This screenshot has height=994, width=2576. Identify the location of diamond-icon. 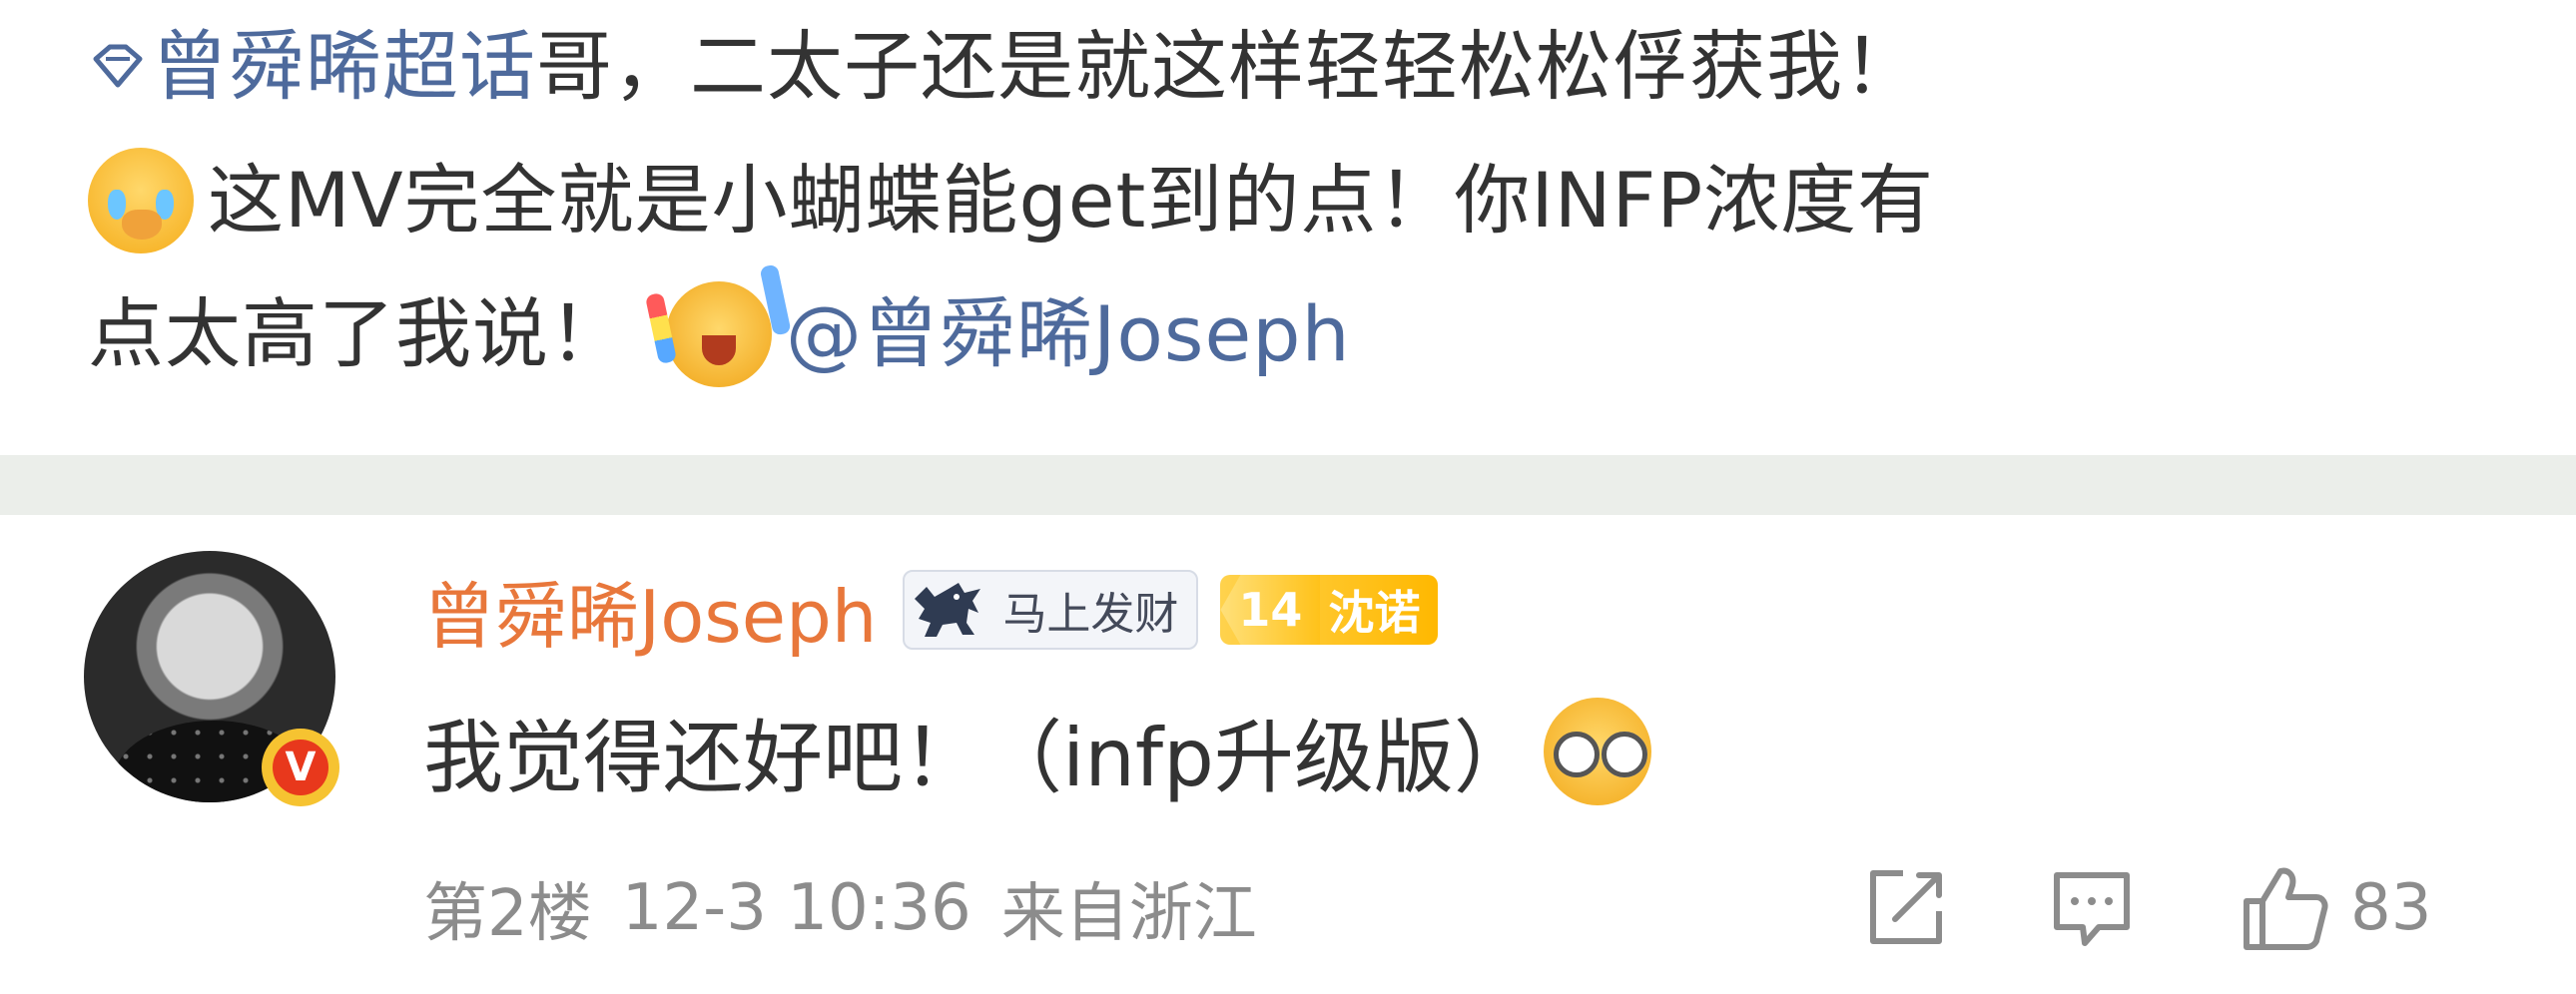
(118, 66).